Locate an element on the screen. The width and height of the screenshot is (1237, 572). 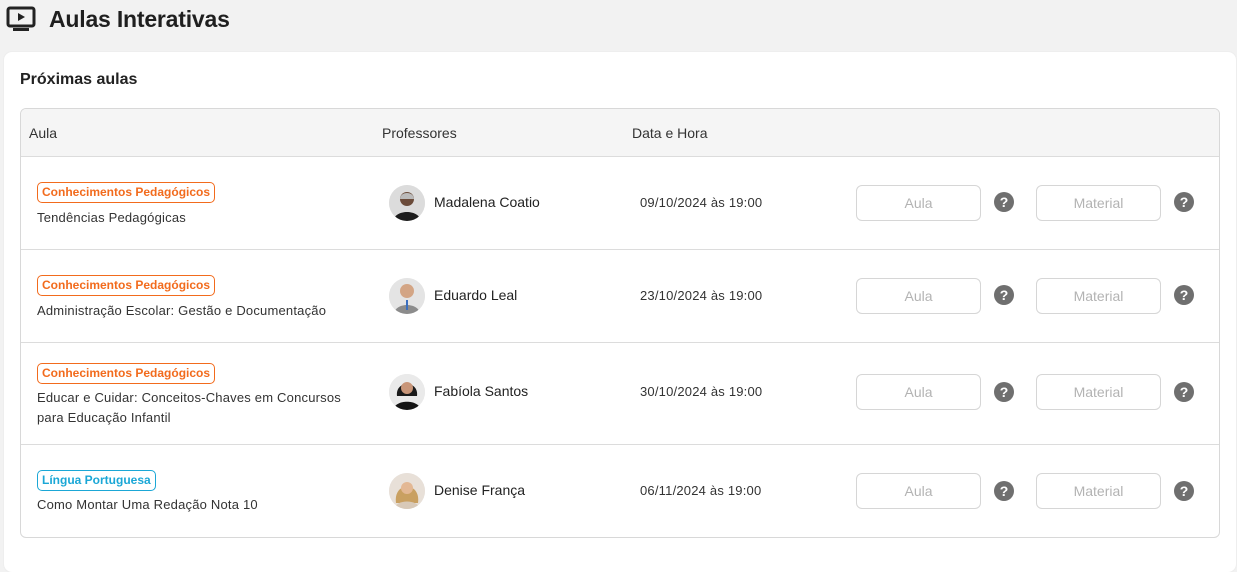
page-header: Aulas Interativas is located at coordinates (618, 19).